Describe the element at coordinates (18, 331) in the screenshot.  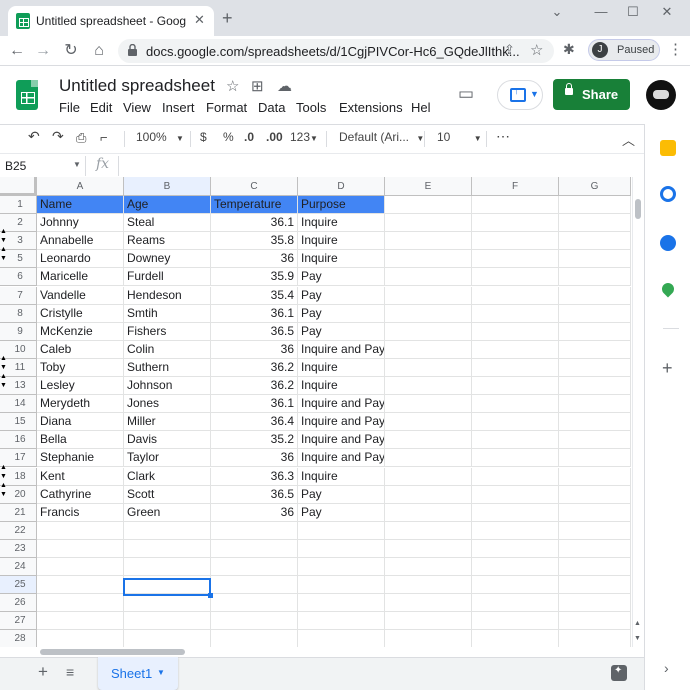
I see `row-header: 9` at that location.